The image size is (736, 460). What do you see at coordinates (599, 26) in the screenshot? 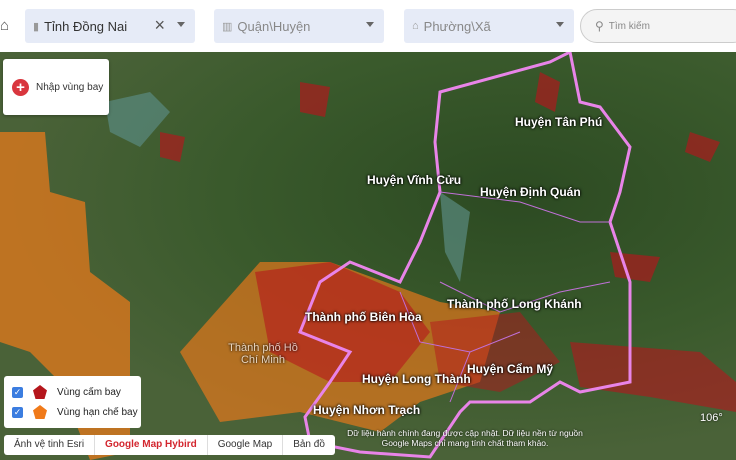
I see `search-icon: ⚲` at bounding box center [599, 26].